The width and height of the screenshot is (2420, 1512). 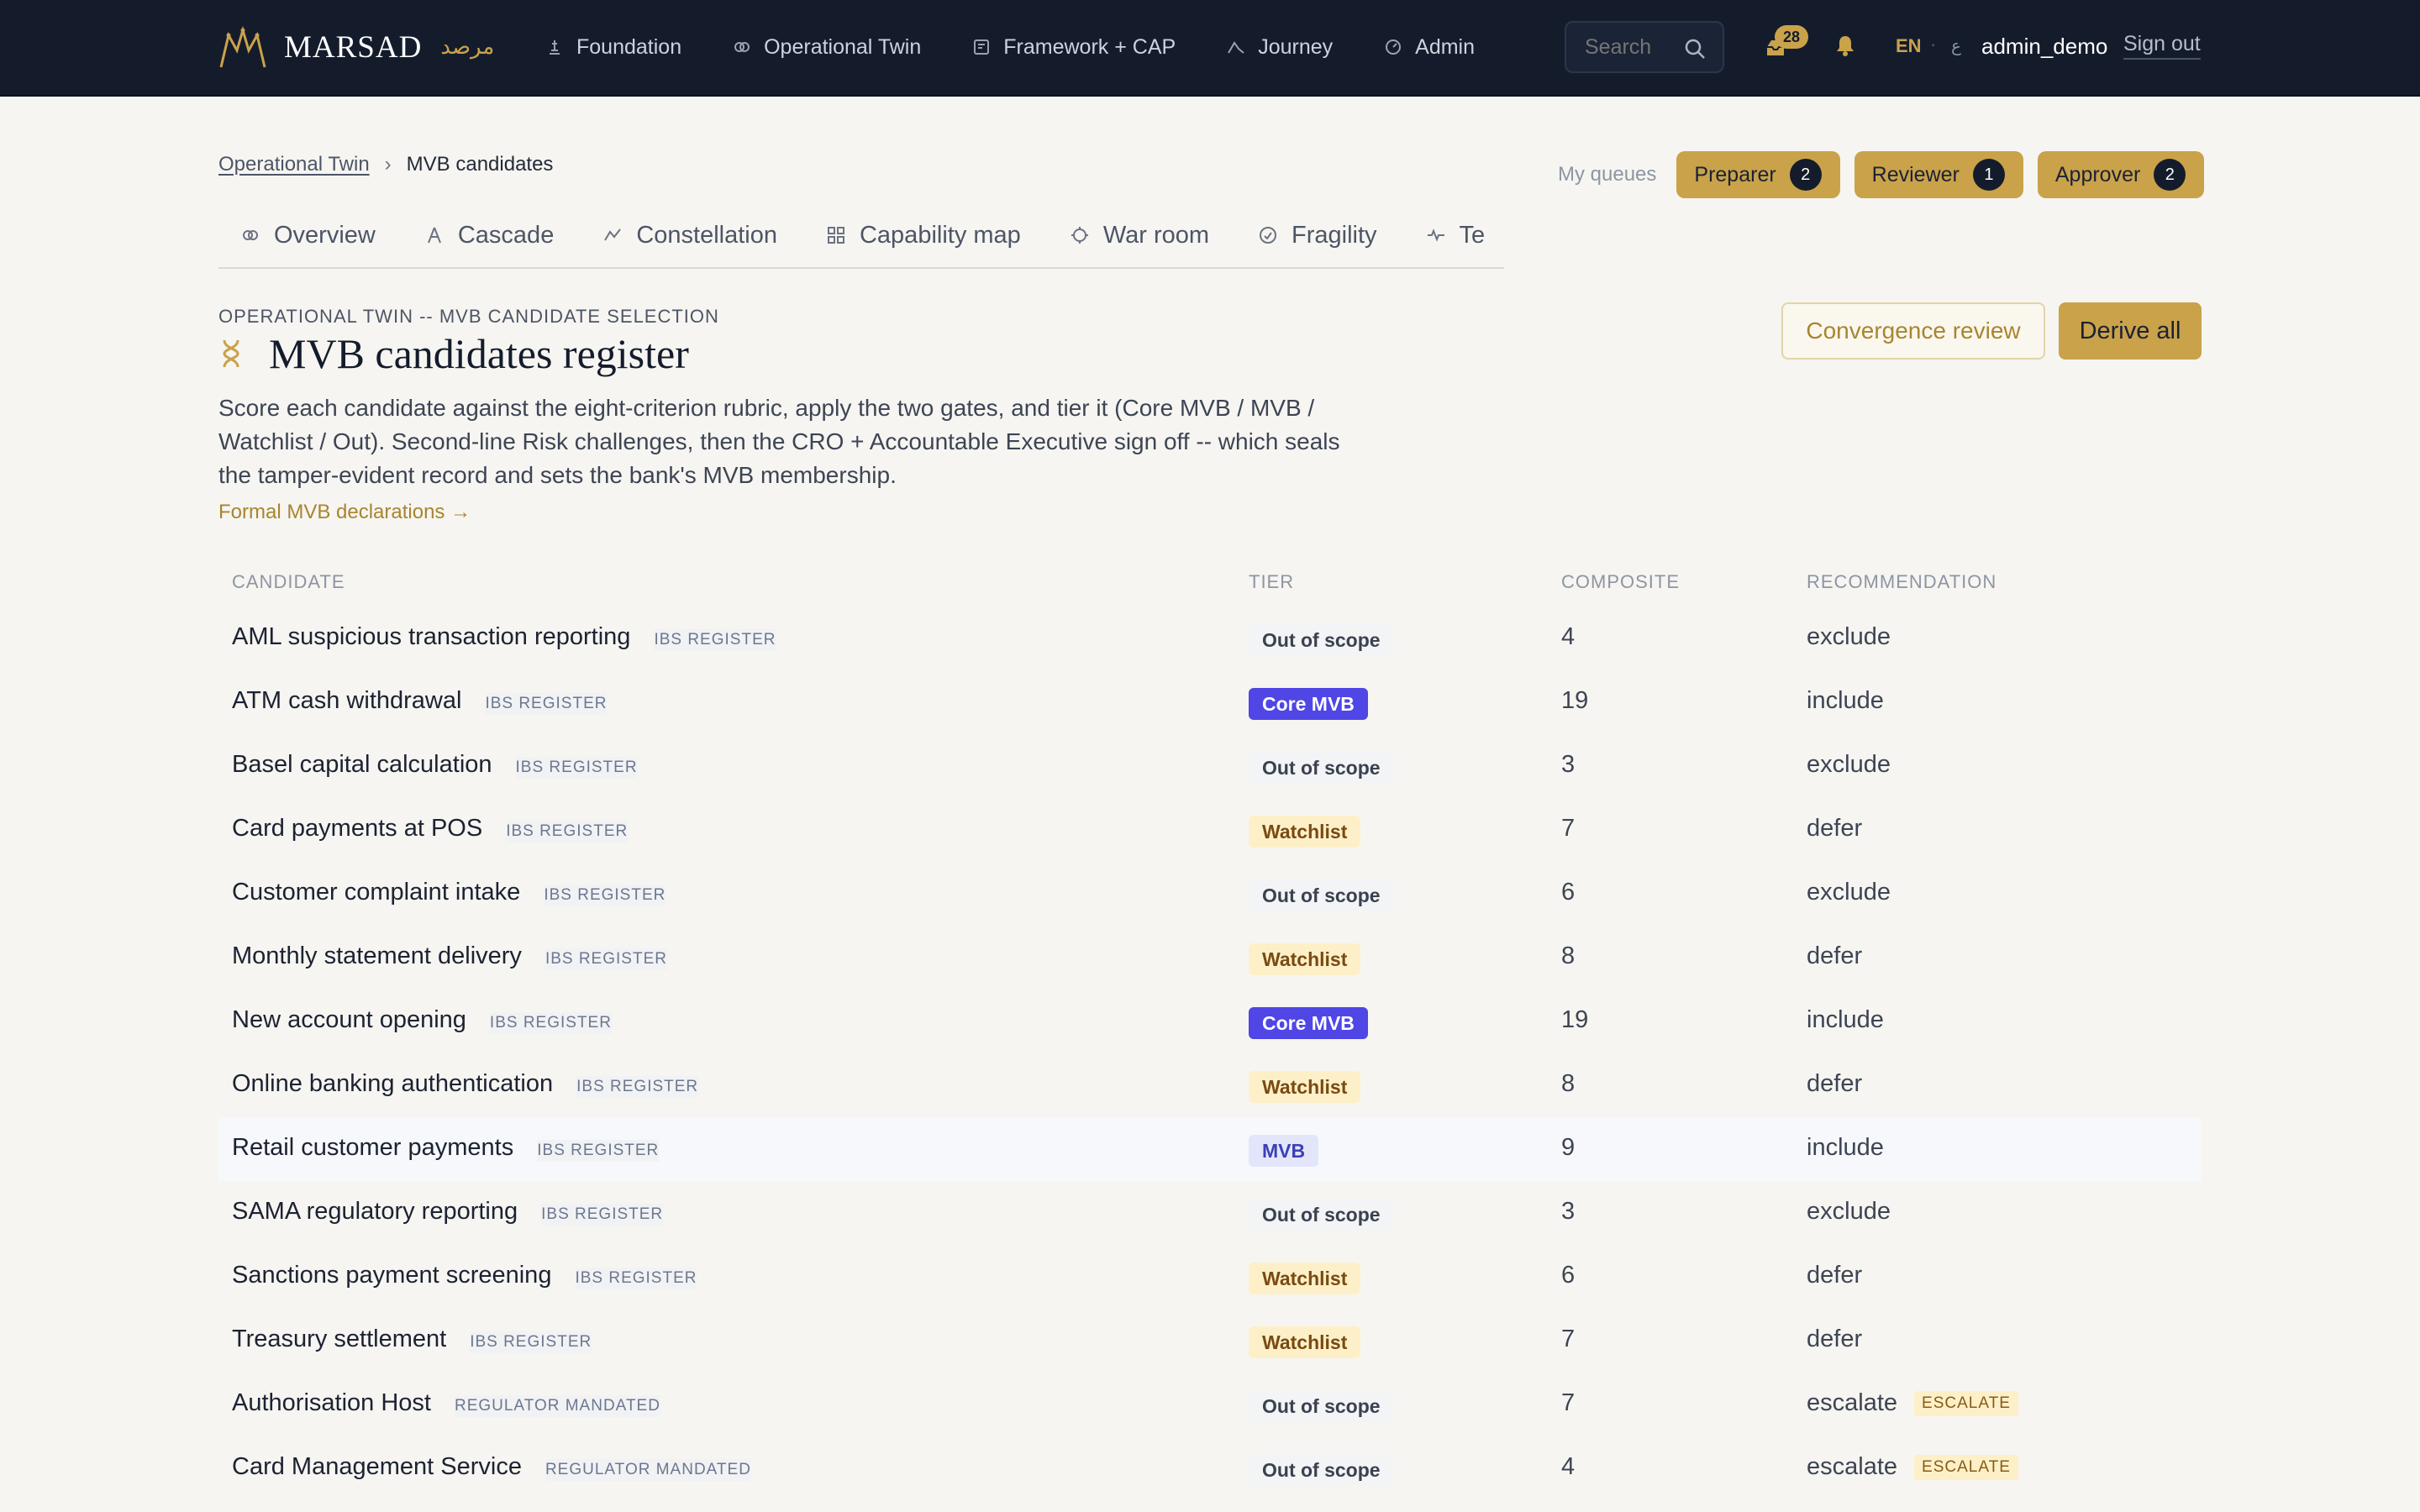 I want to click on tab-constellation: Constellation, so click(x=692, y=235).